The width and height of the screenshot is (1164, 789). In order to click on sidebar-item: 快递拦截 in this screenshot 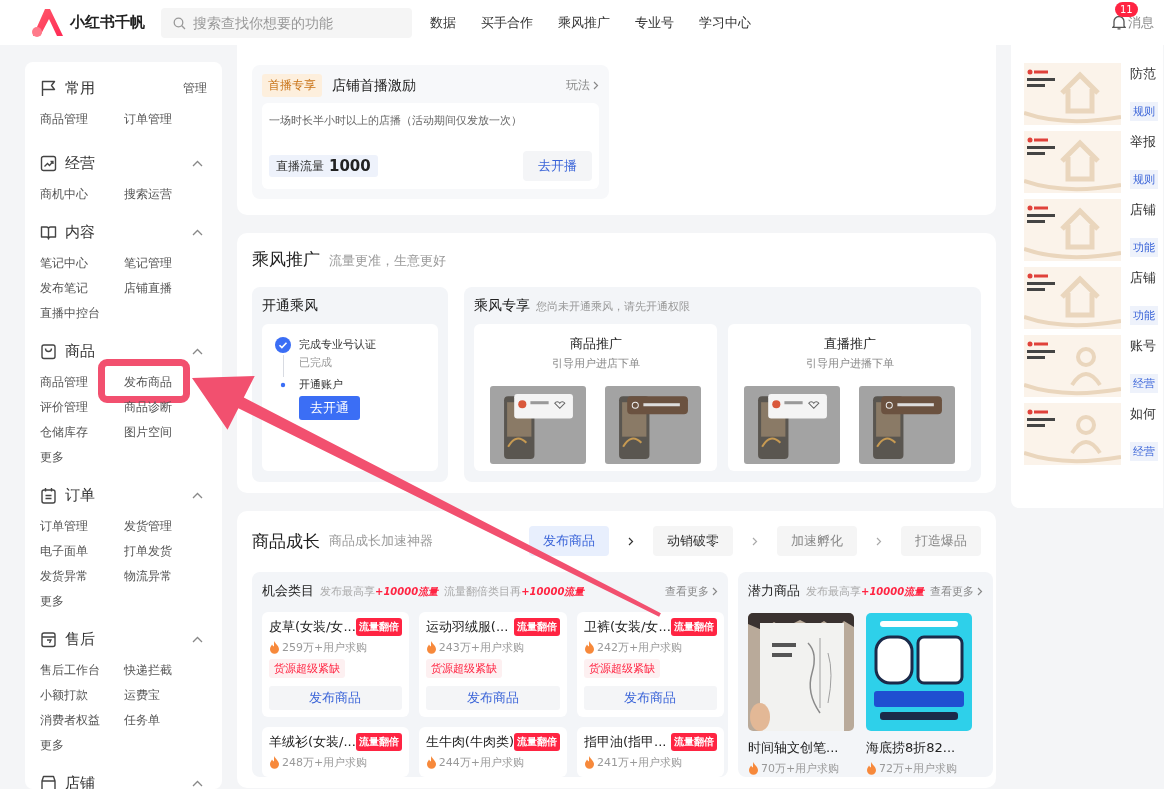, I will do `click(148, 670)`.